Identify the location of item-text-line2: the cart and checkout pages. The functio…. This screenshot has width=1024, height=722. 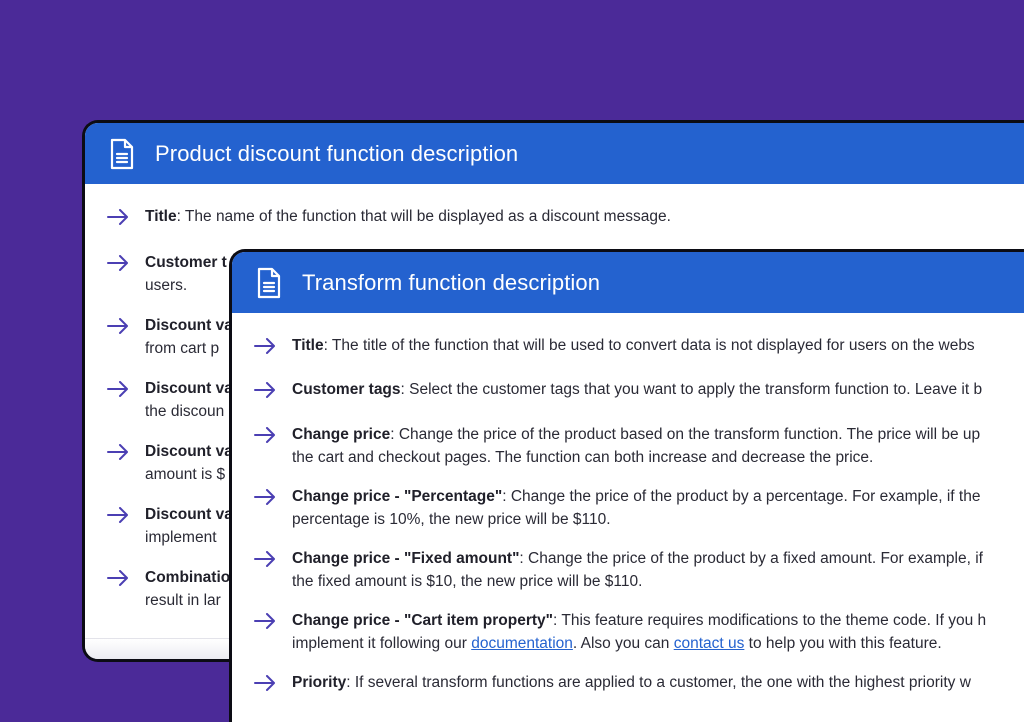
(583, 457).